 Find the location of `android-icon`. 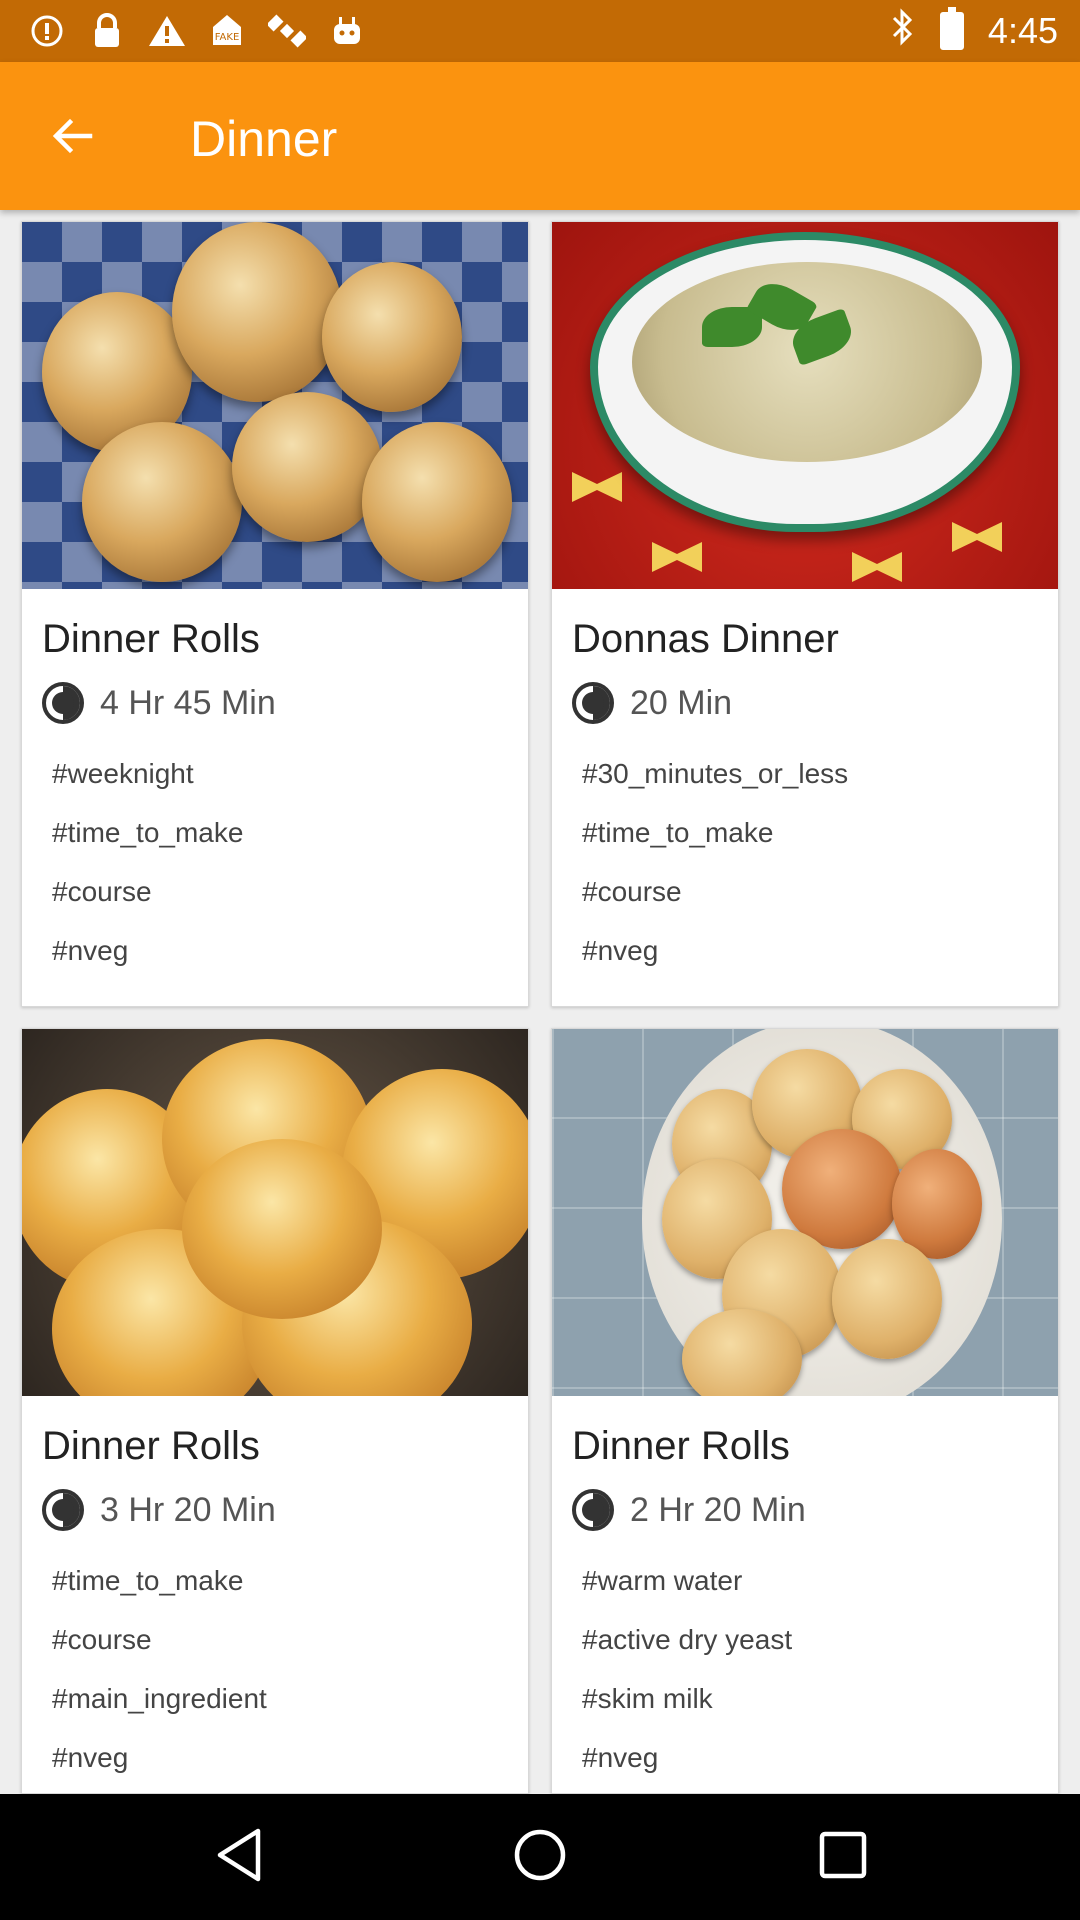

android-icon is located at coordinates (347, 31).